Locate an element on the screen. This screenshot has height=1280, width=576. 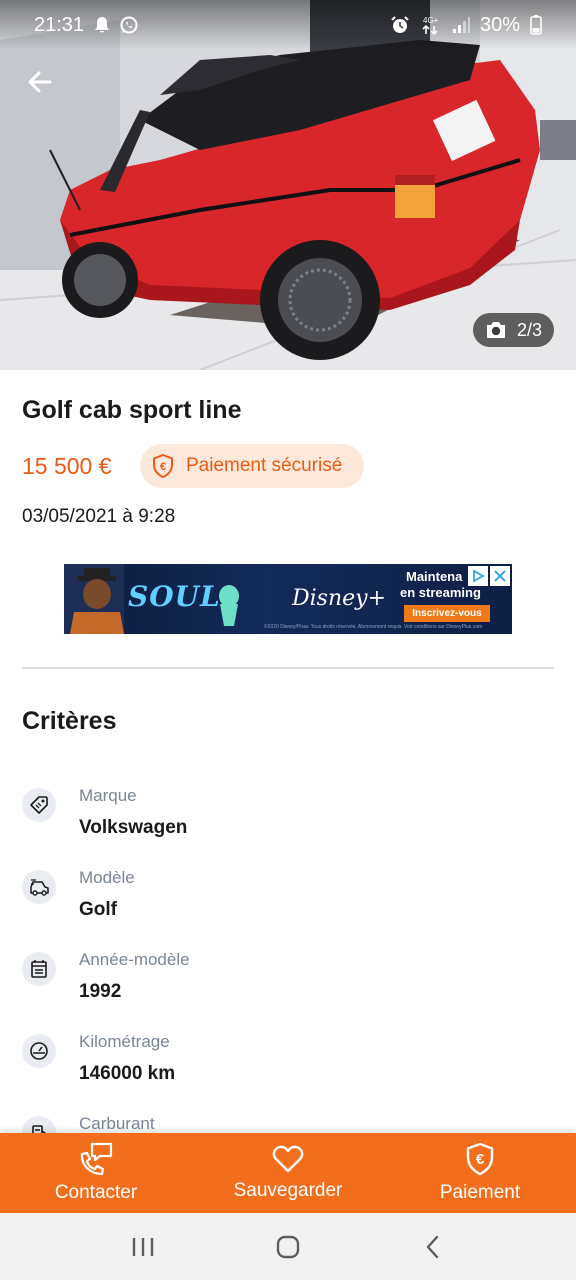
ad-brand-logo: Disney+ is located at coordinates (339, 598).